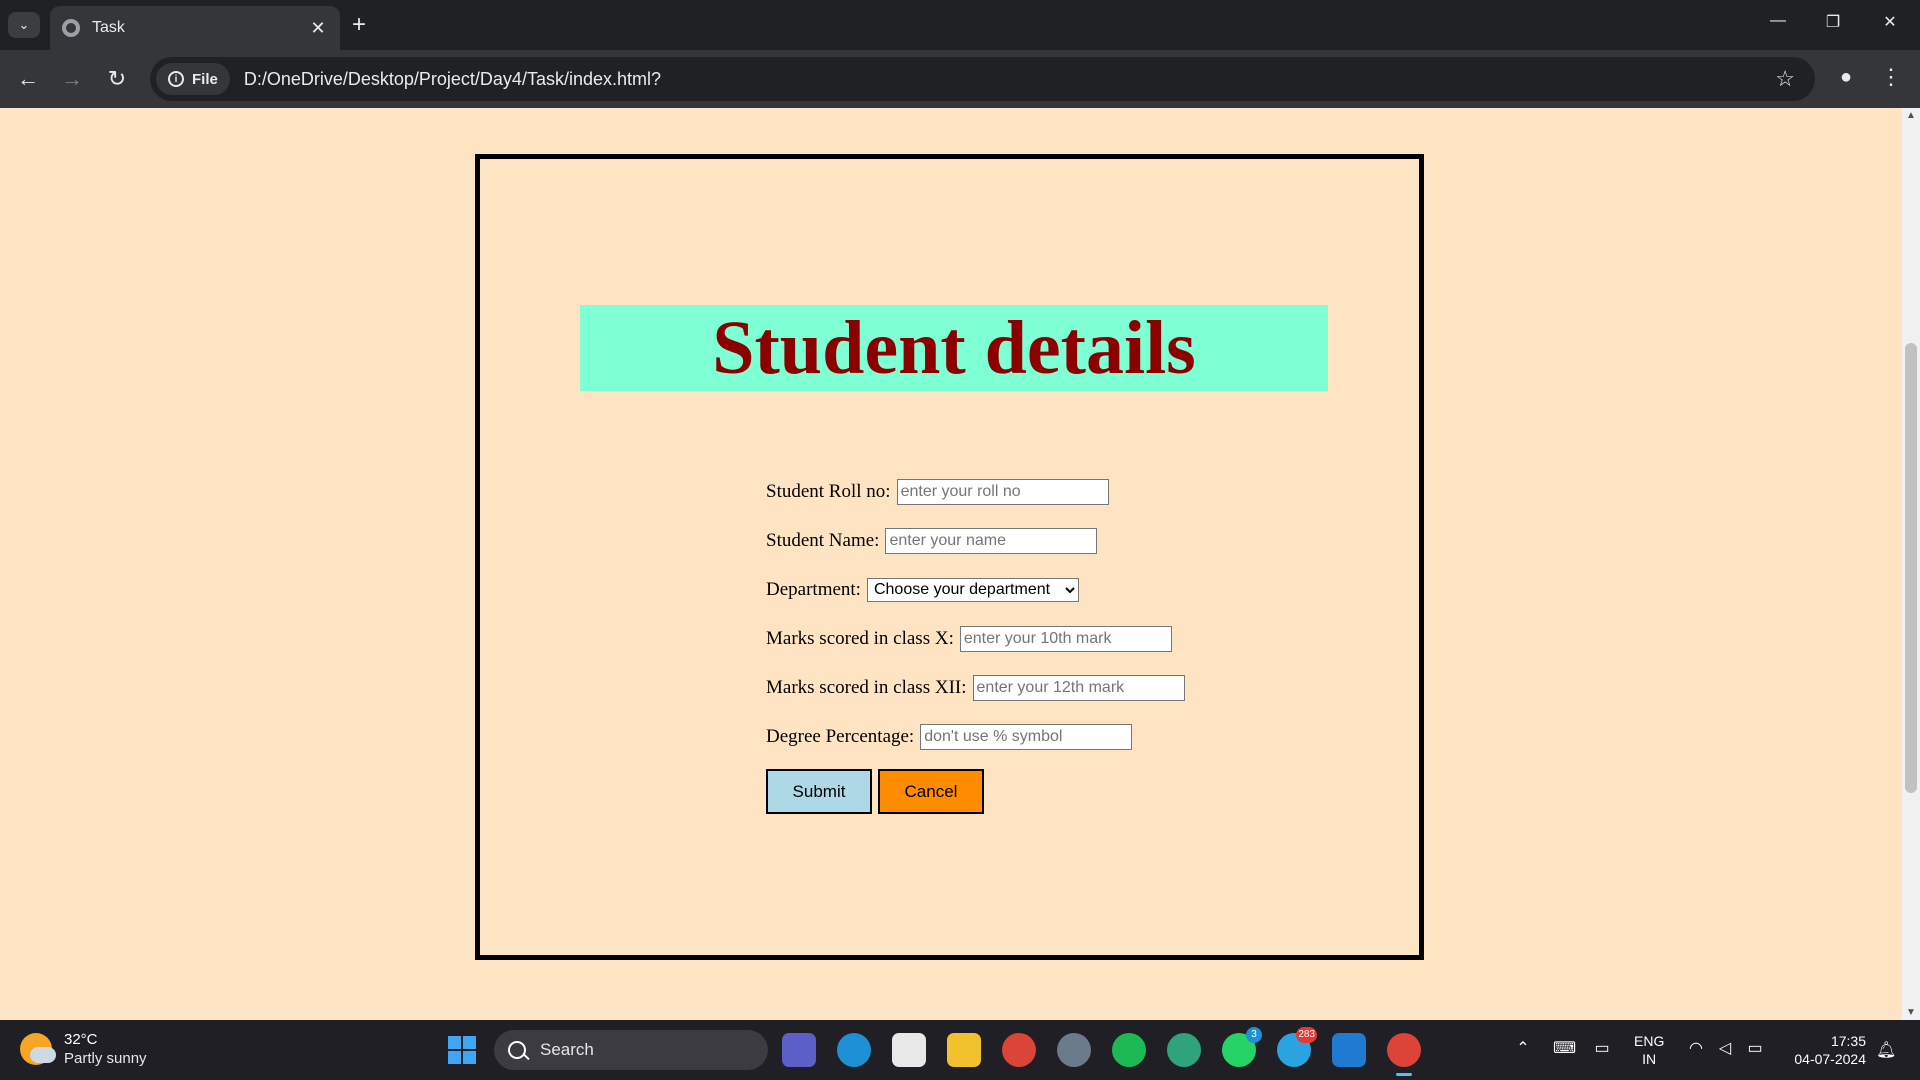  What do you see at coordinates (1755, 1049) in the screenshot?
I see `battery-icon: ▭` at bounding box center [1755, 1049].